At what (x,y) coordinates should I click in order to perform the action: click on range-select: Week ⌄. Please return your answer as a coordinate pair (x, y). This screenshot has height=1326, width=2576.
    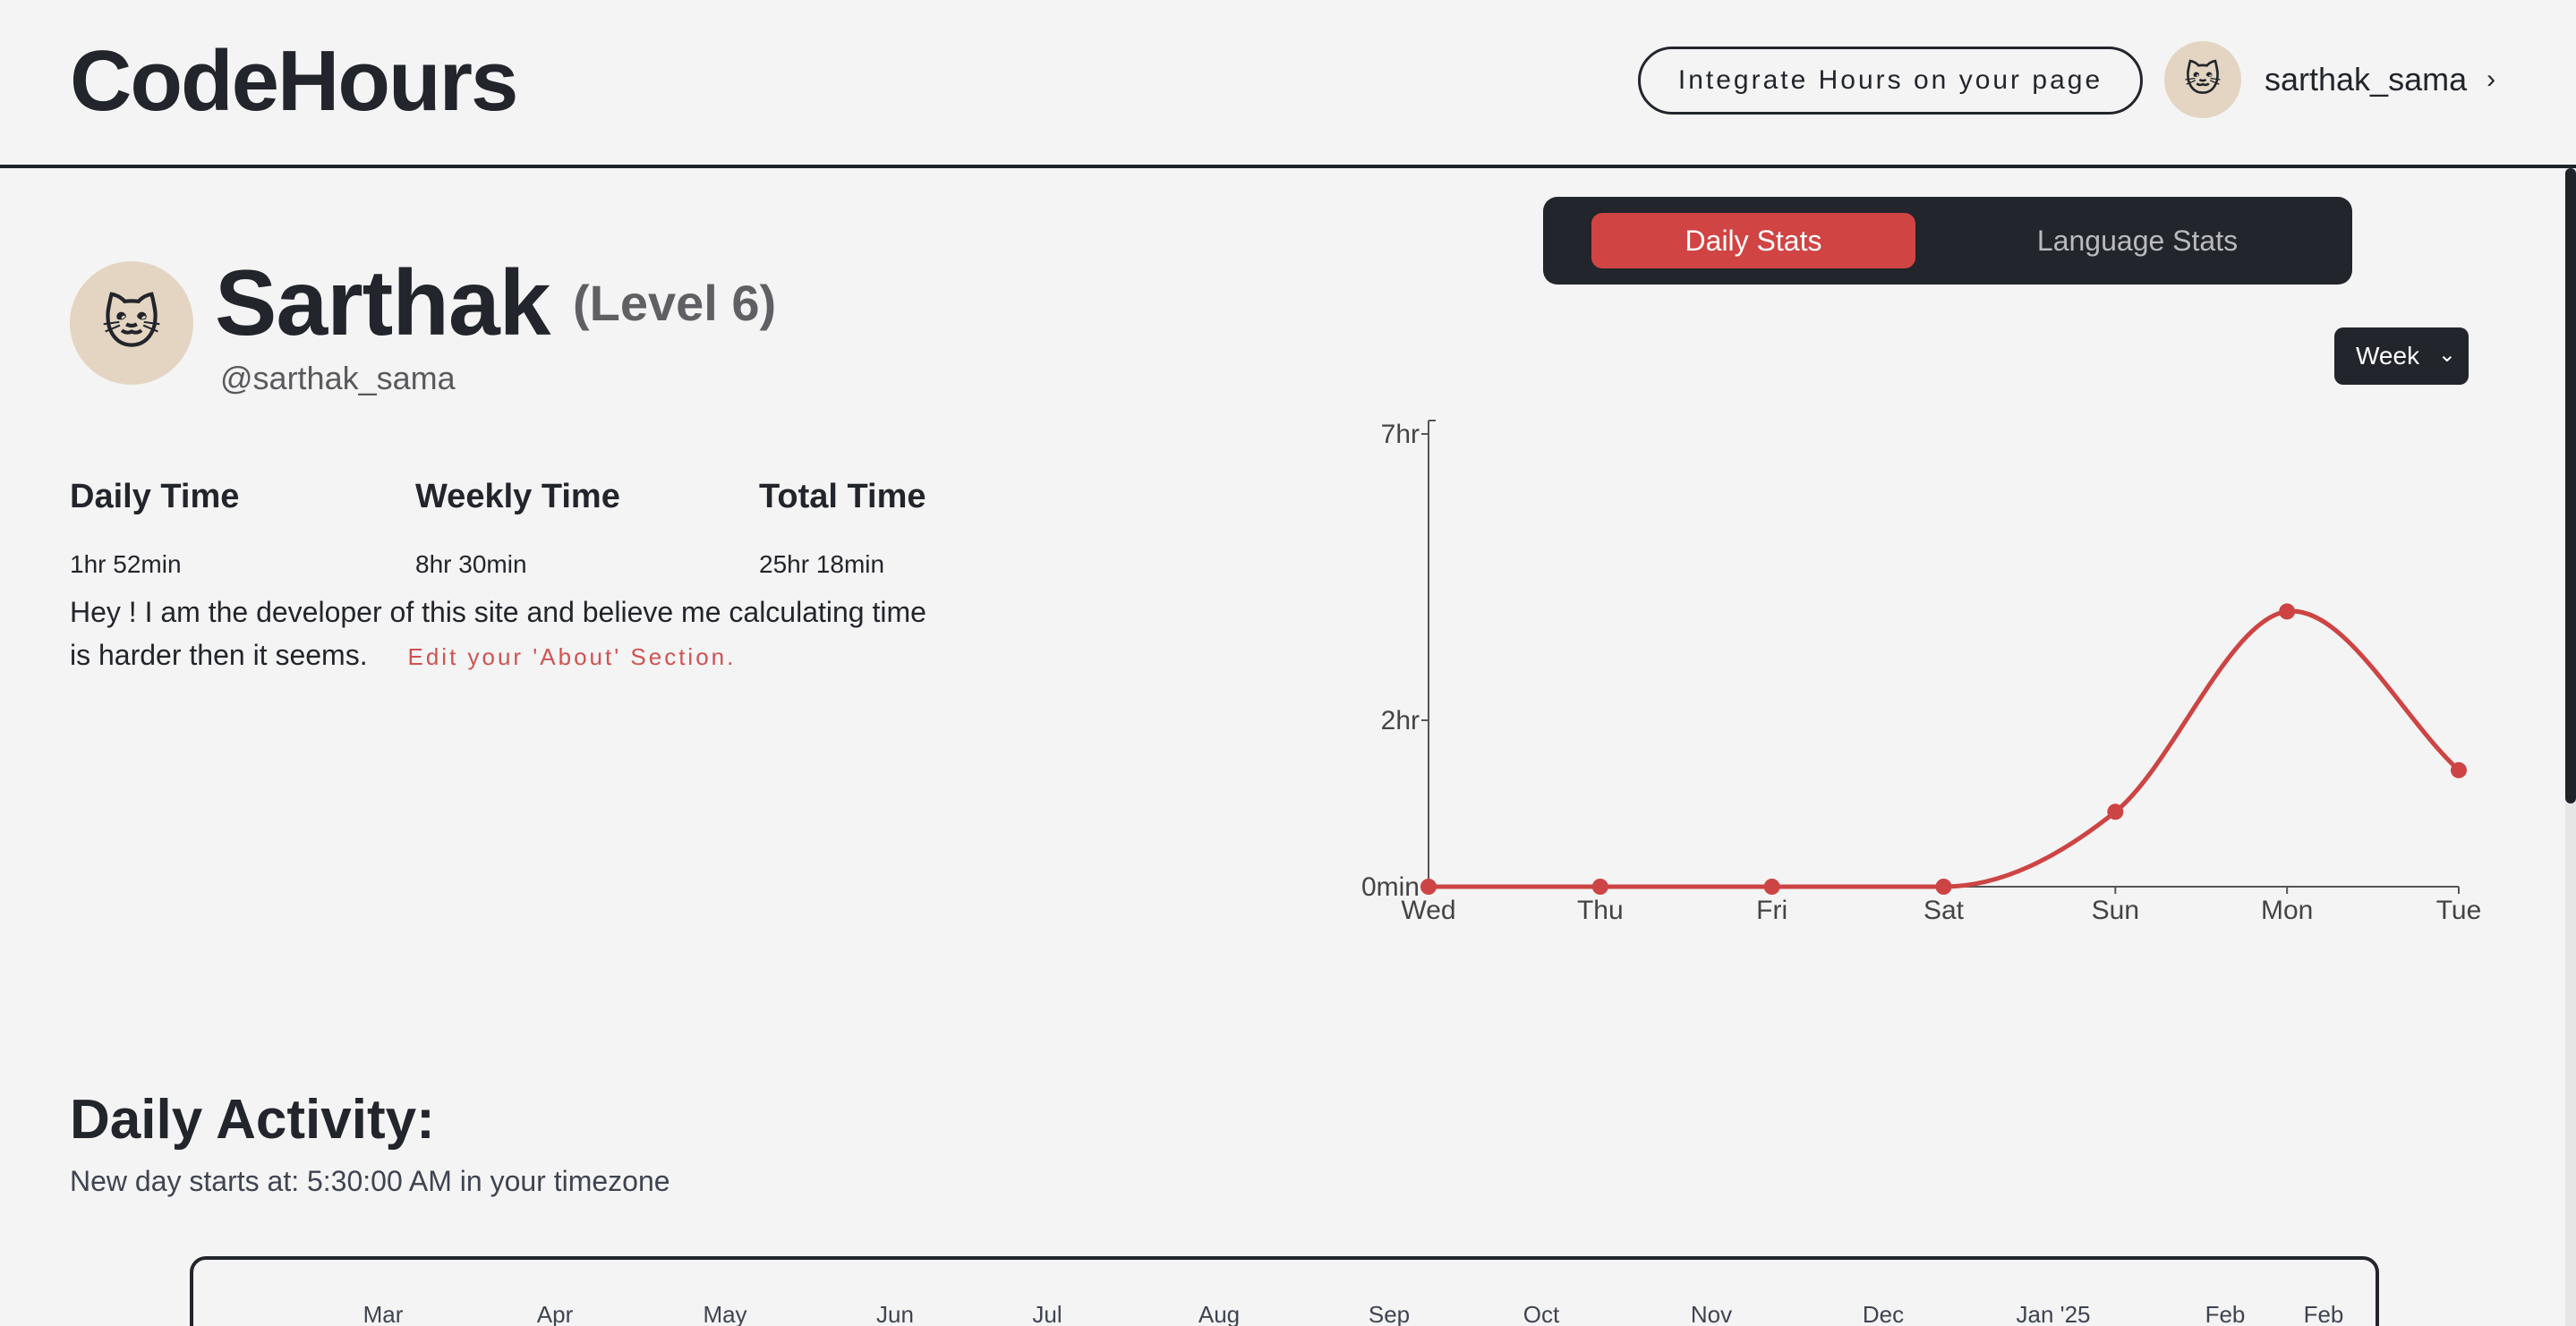
    Looking at the image, I should click on (2401, 356).